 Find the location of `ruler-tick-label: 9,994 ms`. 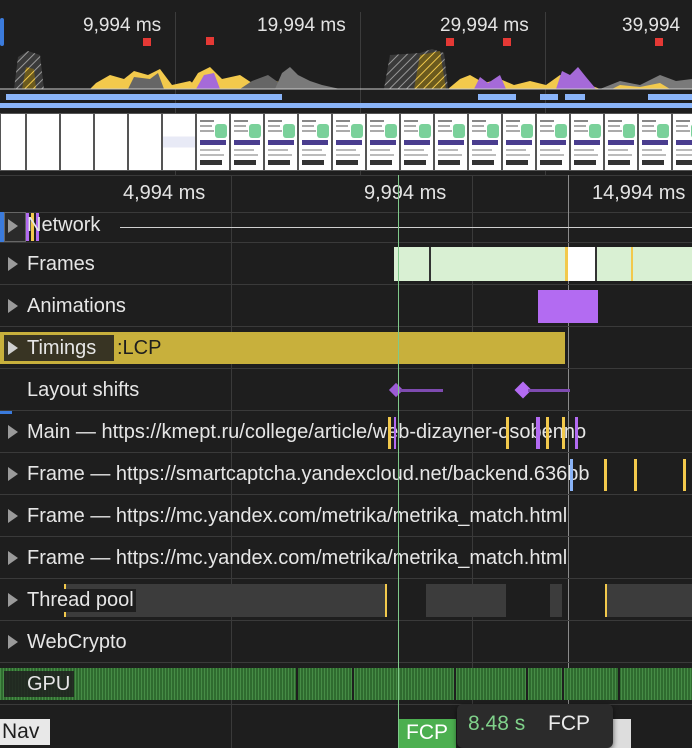

ruler-tick-label: 9,994 ms is located at coordinates (405, 193).